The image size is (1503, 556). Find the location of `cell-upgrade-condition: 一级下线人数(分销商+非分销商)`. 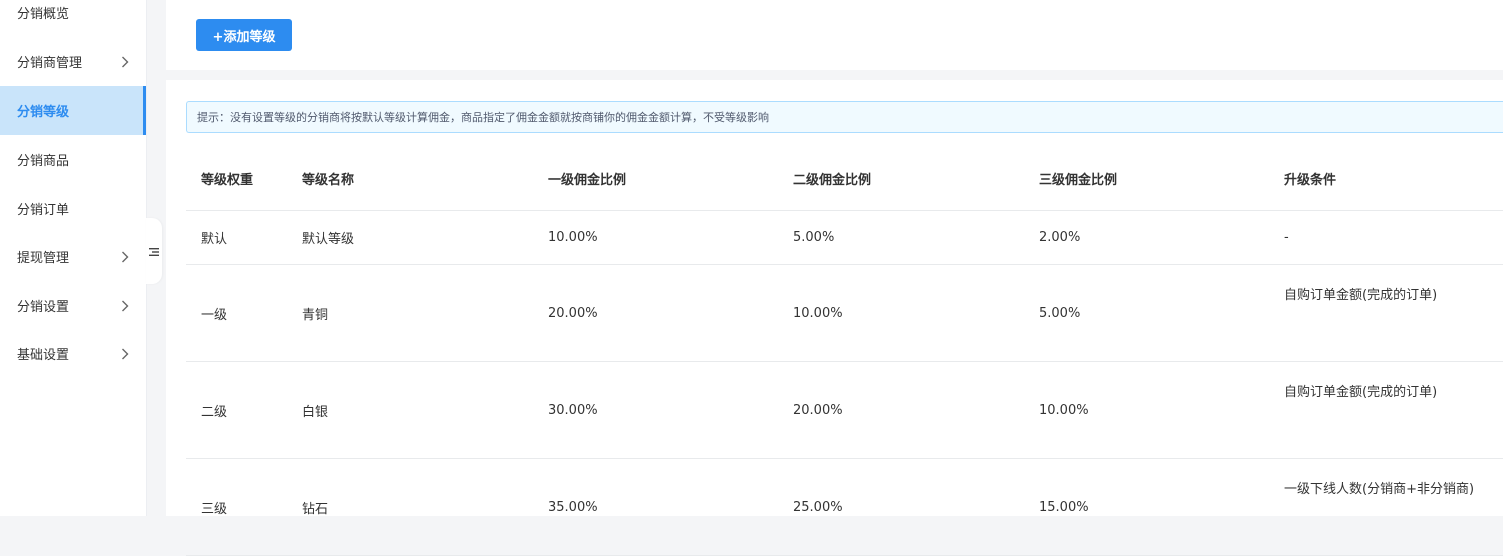

cell-upgrade-condition: 一级下线人数(分销商+非分销商) is located at coordinates (1386, 507).